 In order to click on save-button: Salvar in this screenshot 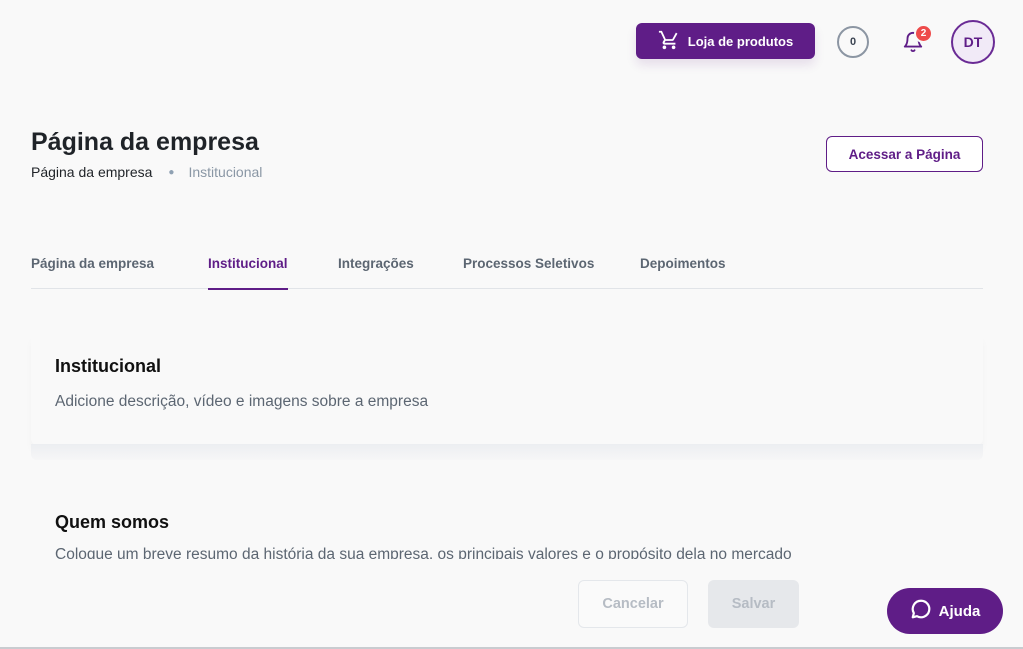, I will do `click(753, 604)`.